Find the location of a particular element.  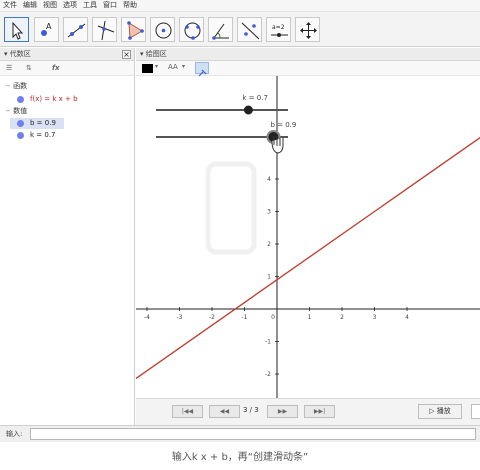

arrow-cursor-icon is located at coordinates (18, 30).